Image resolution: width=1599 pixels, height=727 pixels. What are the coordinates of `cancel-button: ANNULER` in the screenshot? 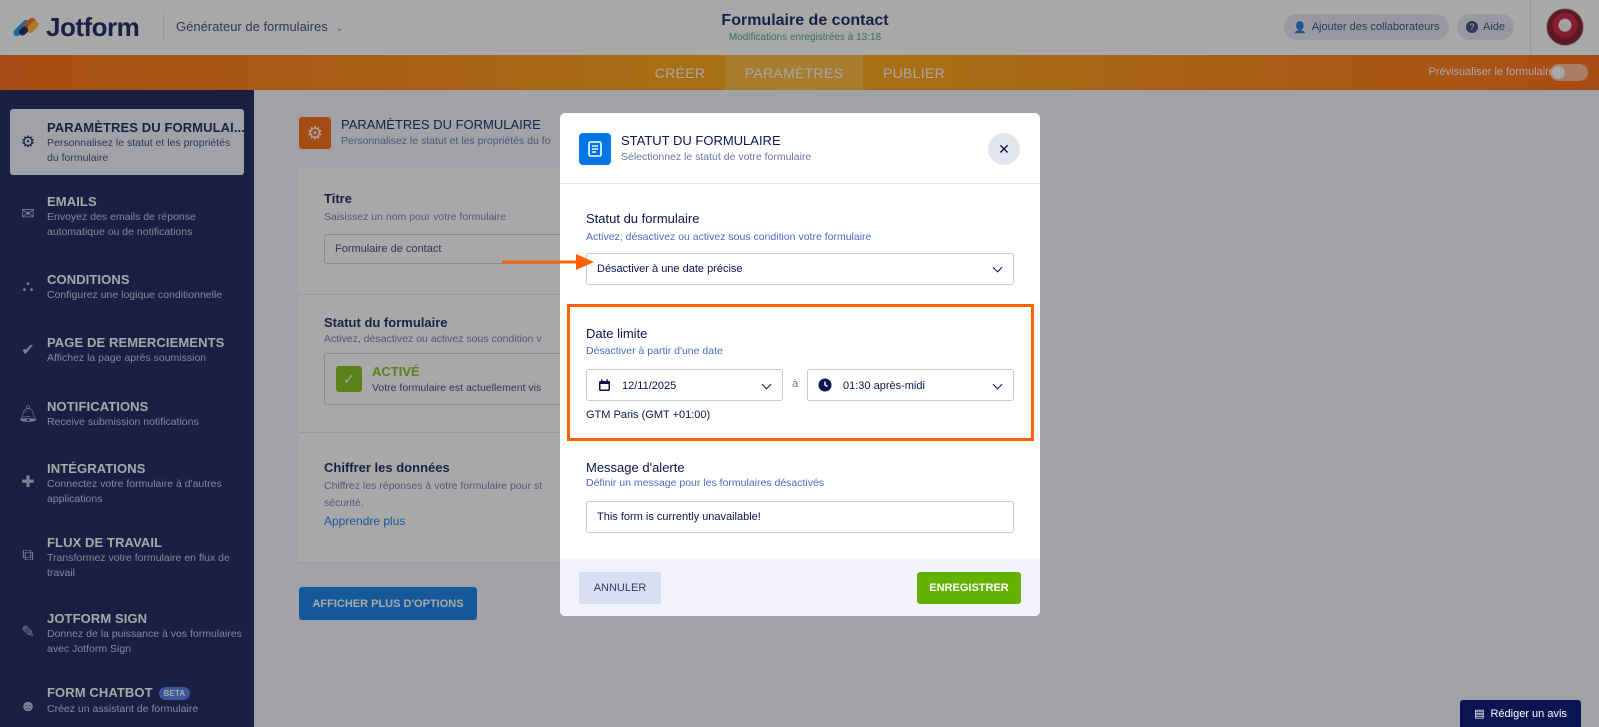 It's located at (620, 588).